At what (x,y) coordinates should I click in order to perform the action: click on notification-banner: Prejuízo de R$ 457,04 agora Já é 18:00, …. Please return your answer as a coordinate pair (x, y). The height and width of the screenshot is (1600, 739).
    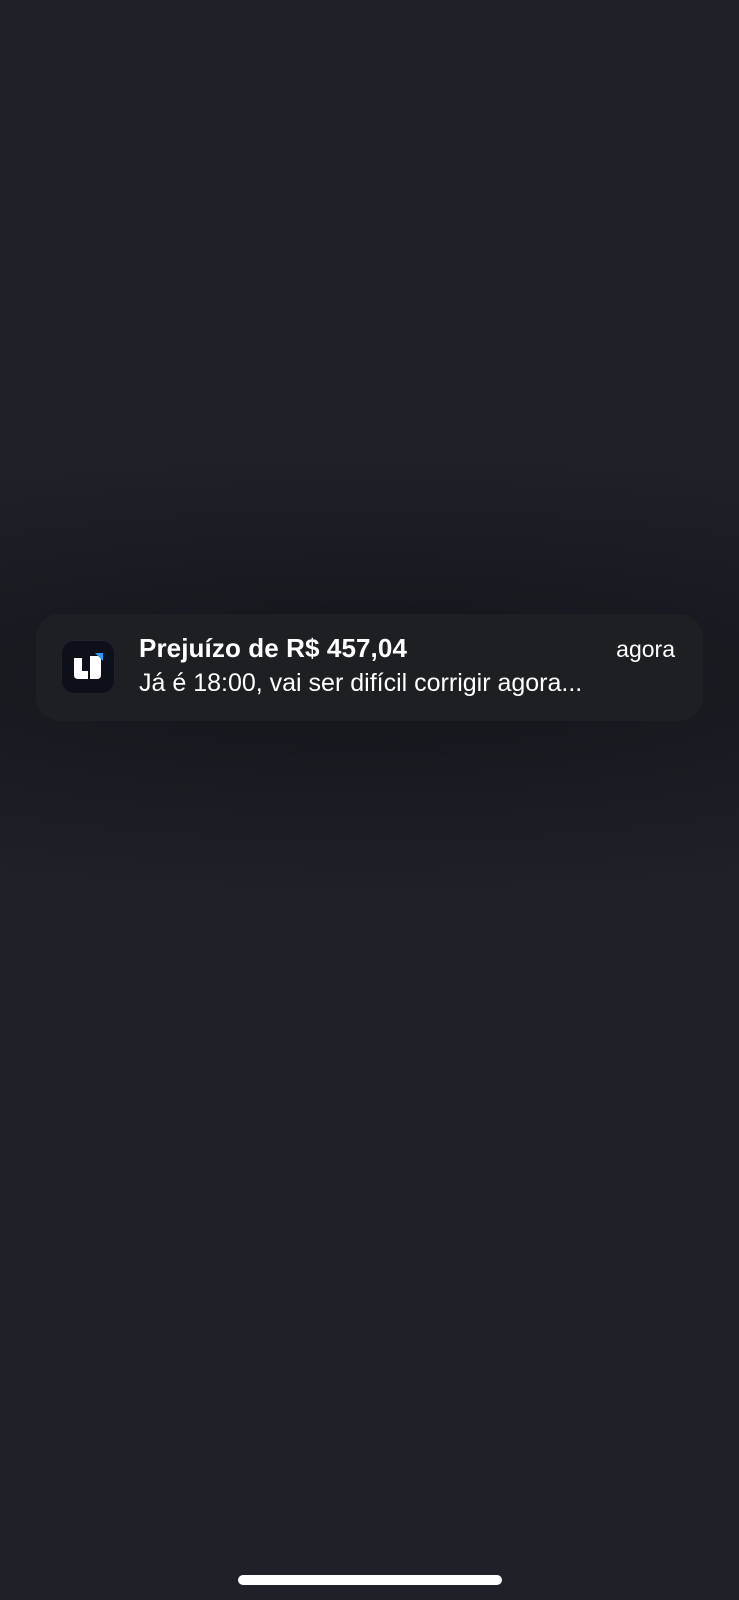
    Looking at the image, I should click on (369, 667).